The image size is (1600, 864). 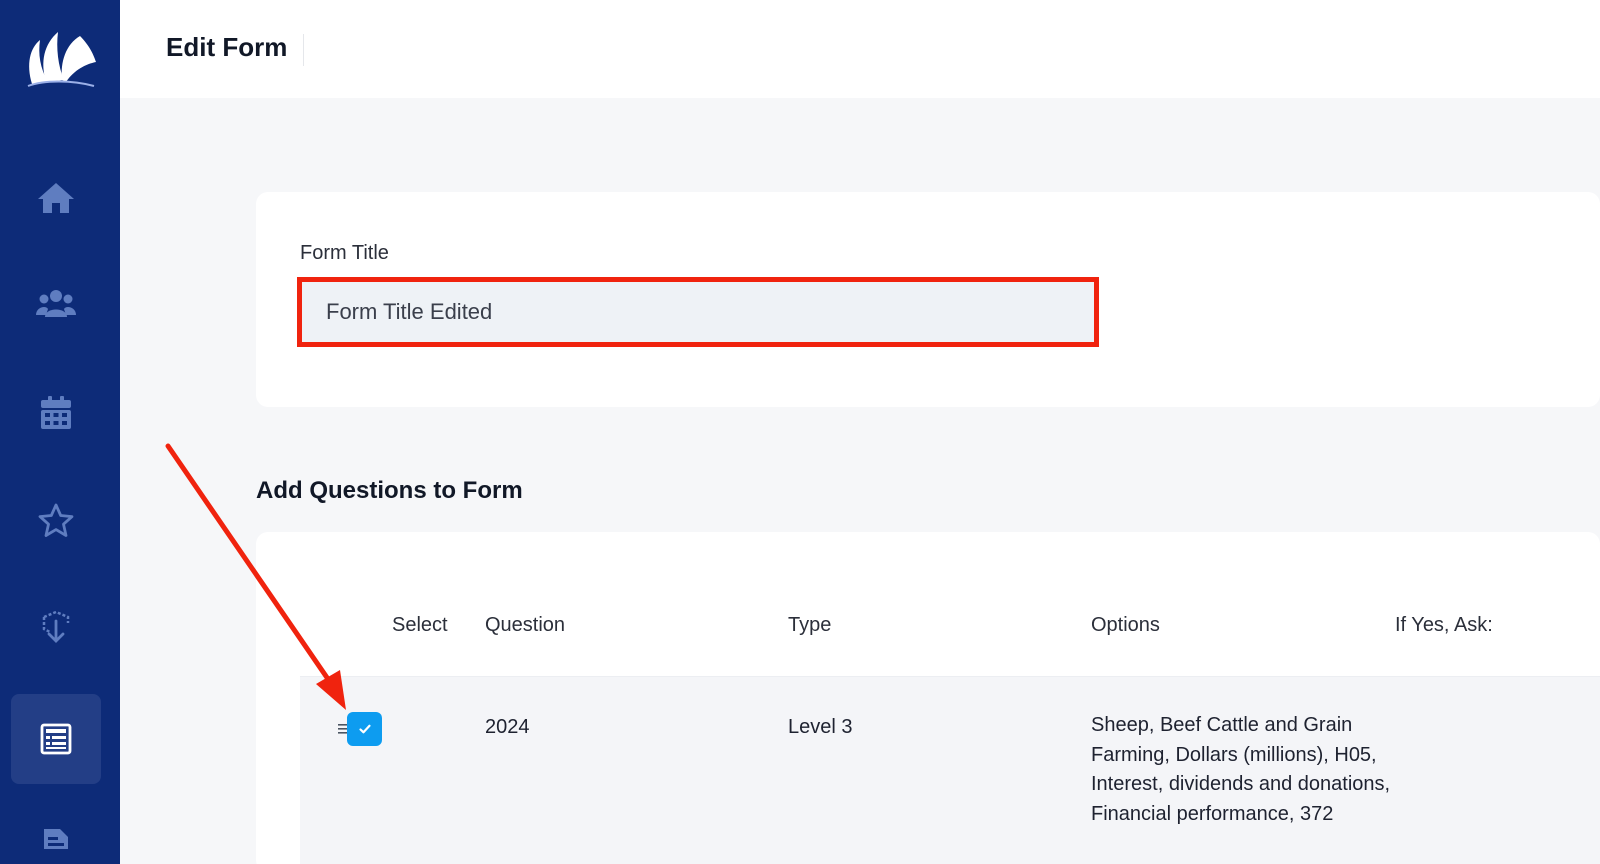 I want to click on add-questions-heading: Add Questions to Form, so click(x=389, y=490).